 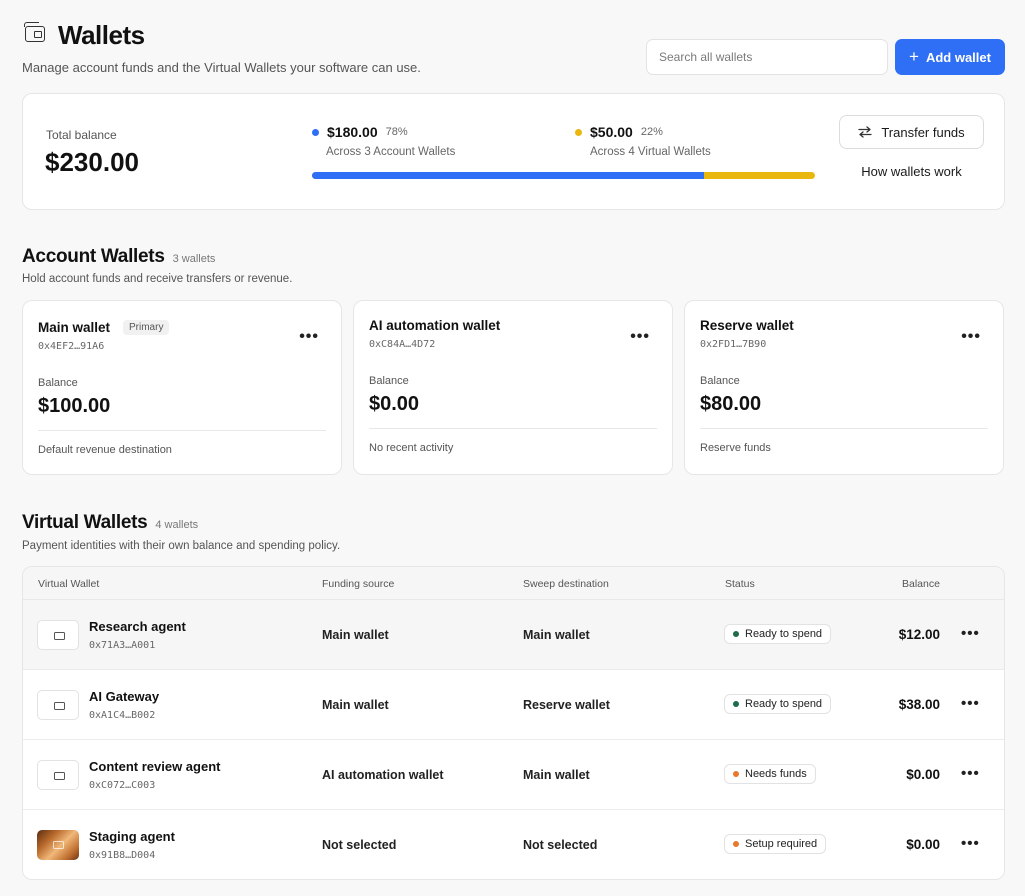 What do you see at coordinates (391, 152) in the screenshot?
I see `account-segment-sub: Across 3 Account Wallets` at bounding box center [391, 152].